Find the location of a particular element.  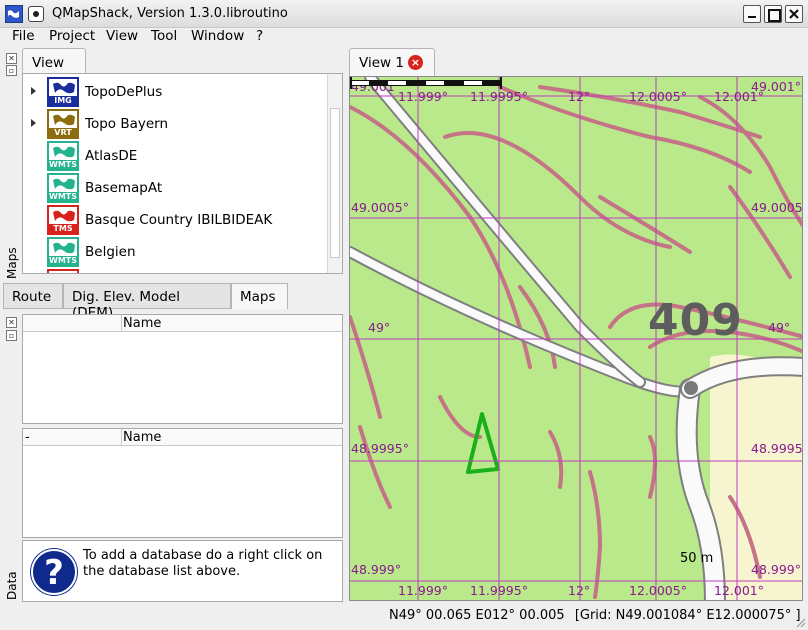

map-list-item: WMTS AtlasDE is located at coordinates (176, 156).